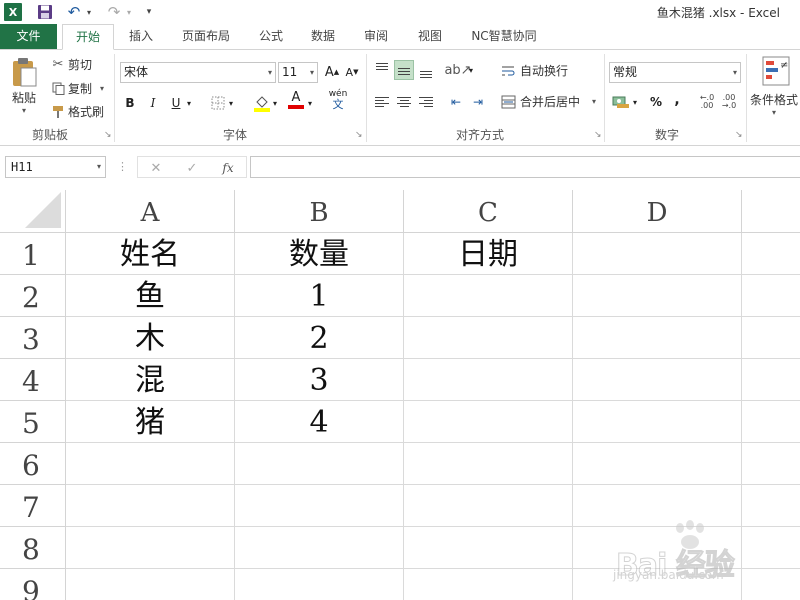 The image size is (800, 600). What do you see at coordinates (488, 584) in the screenshot?
I see `cell-c9` at bounding box center [488, 584].